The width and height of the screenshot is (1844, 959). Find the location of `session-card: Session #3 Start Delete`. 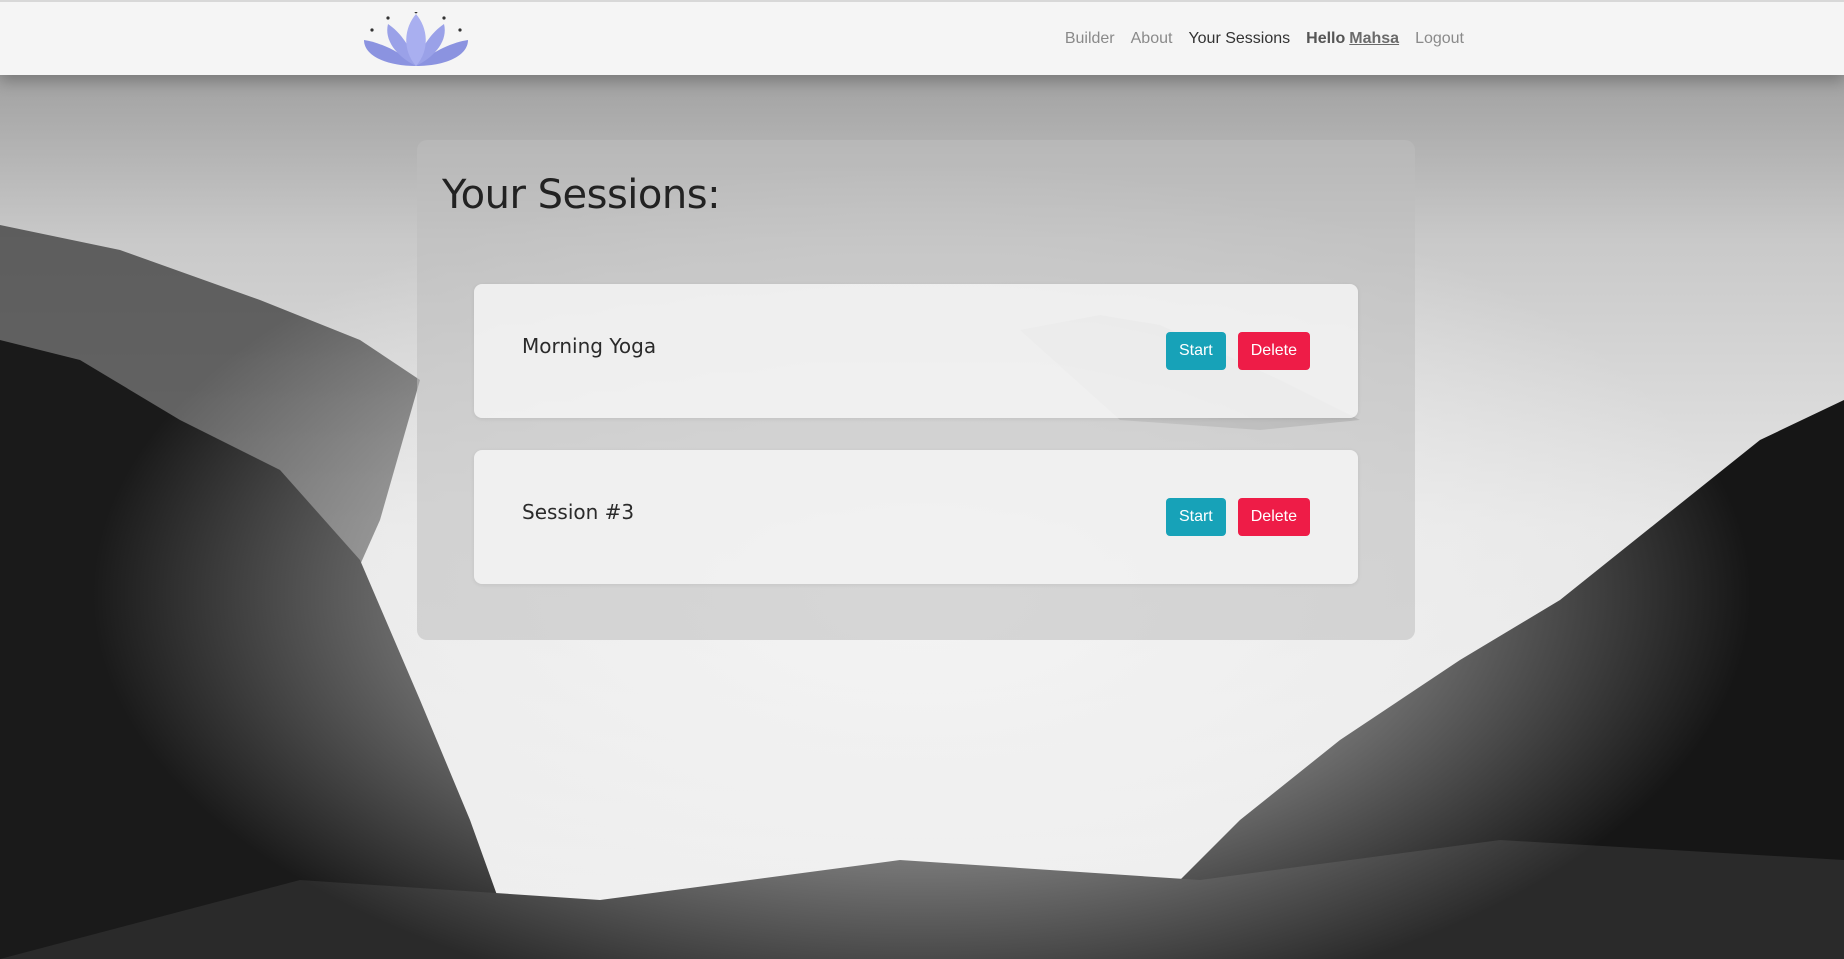

session-card: Session #3 Start Delete is located at coordinates (916, 517).